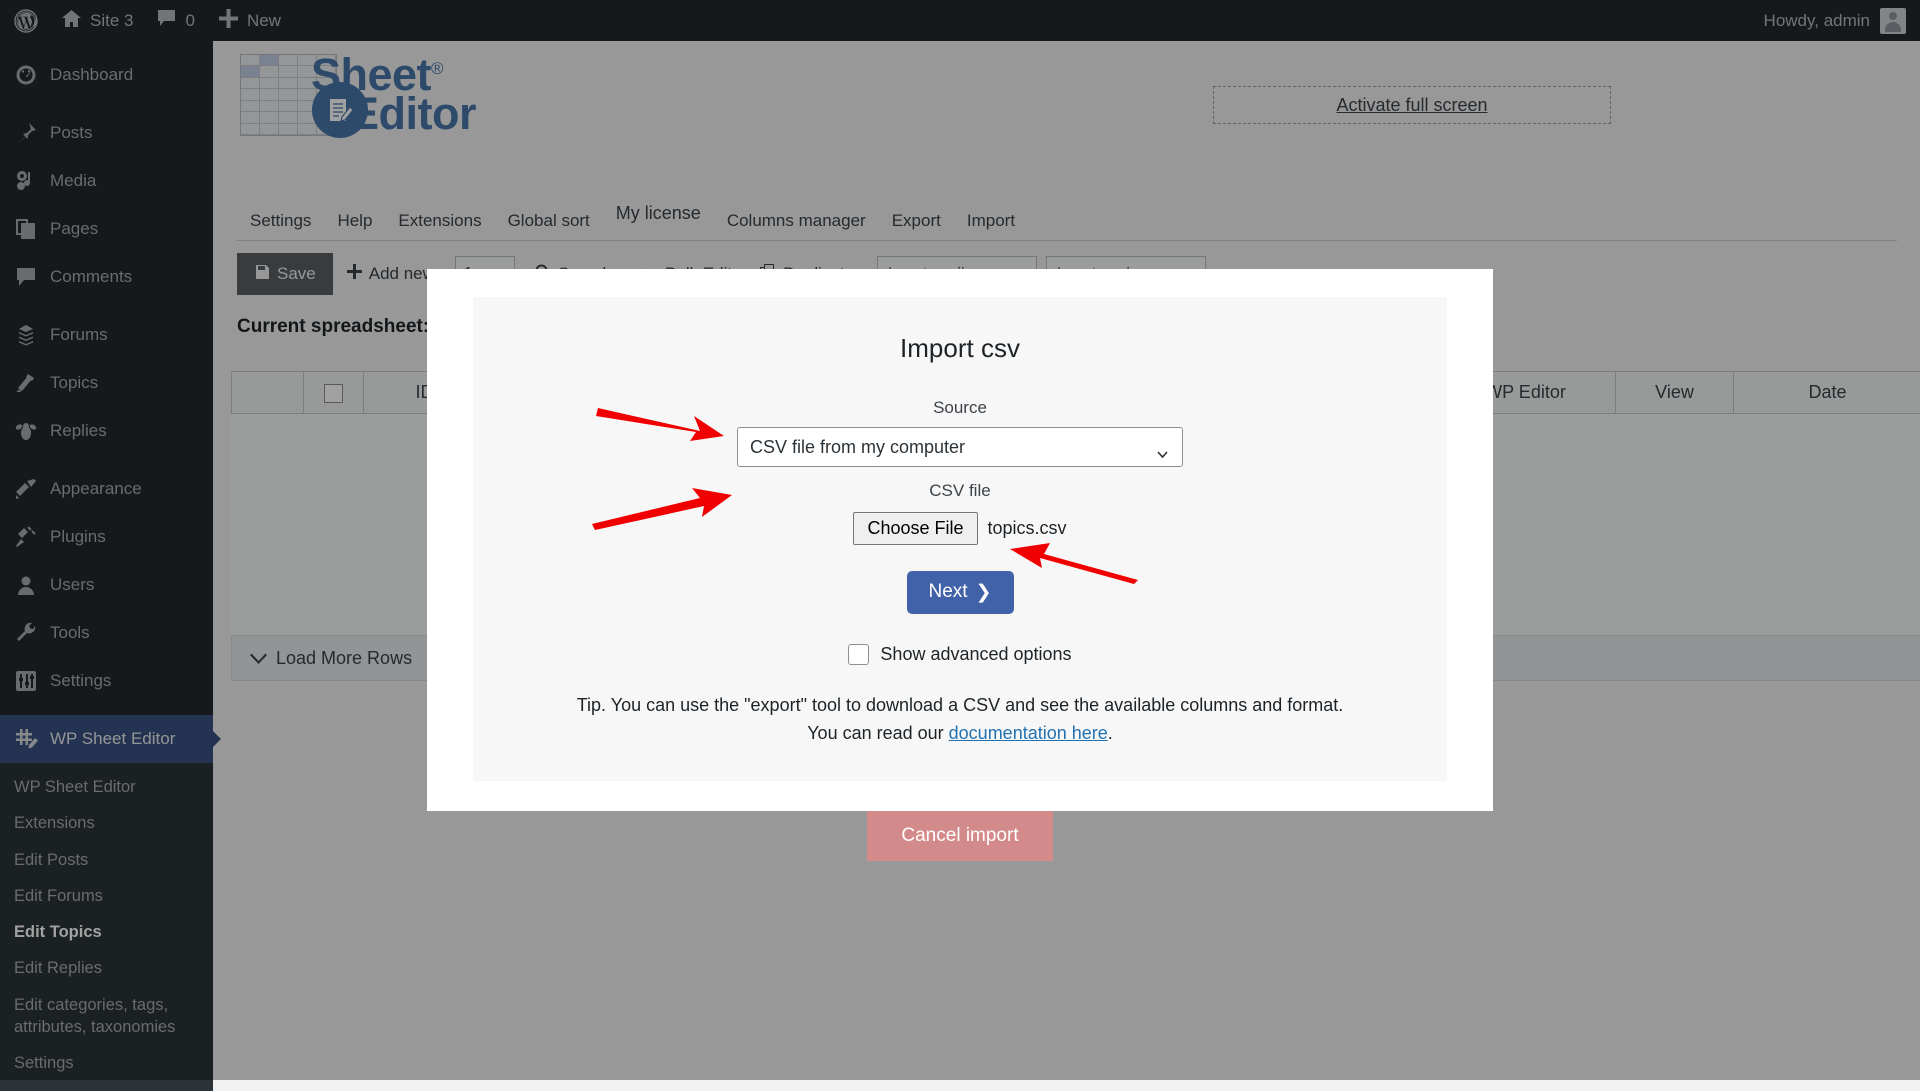 The height and width of the screenshot is (1091, 1920). What do you see at coordinates (1027, 528) in the screenshot?
I see `selected-file-name: topics.csv` at bounding box center [1027, 528].